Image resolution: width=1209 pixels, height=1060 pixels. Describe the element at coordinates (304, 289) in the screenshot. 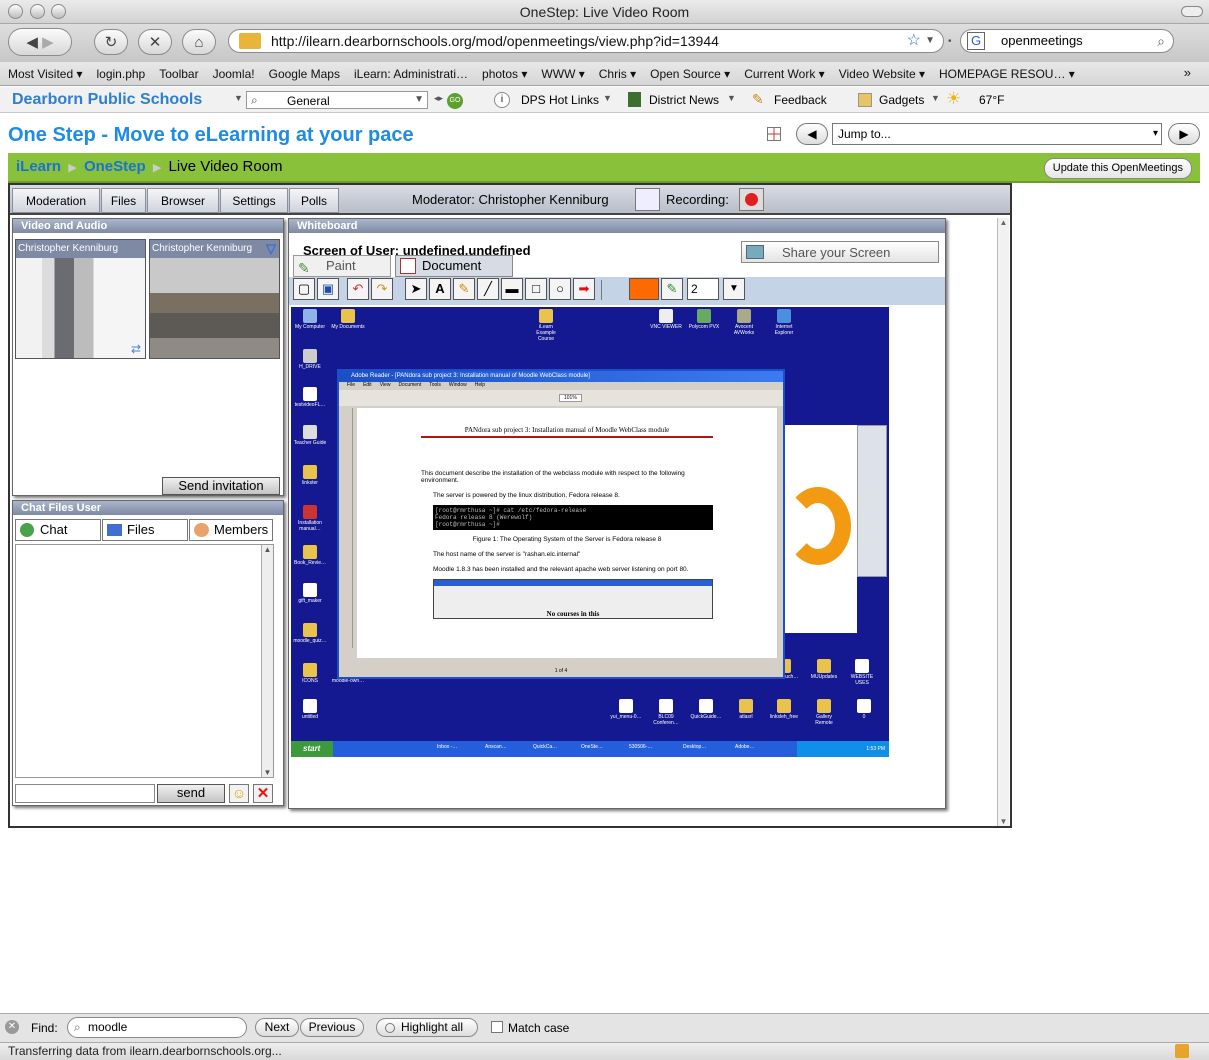

I see `new-page-icon: ▢` at that location.